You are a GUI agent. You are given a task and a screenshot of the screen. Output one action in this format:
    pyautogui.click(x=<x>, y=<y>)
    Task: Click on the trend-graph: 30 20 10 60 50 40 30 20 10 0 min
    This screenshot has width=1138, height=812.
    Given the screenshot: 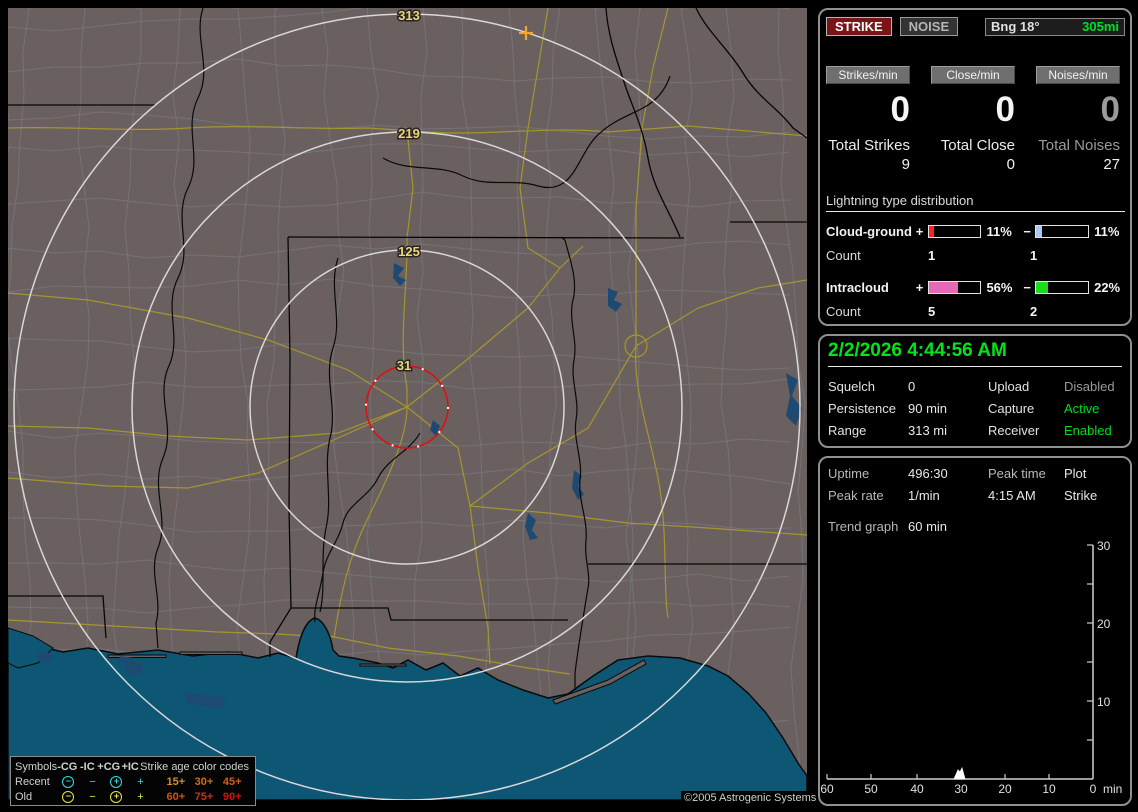 What is the action you would take?
    pyautogui.click(x=971, y=667)
    